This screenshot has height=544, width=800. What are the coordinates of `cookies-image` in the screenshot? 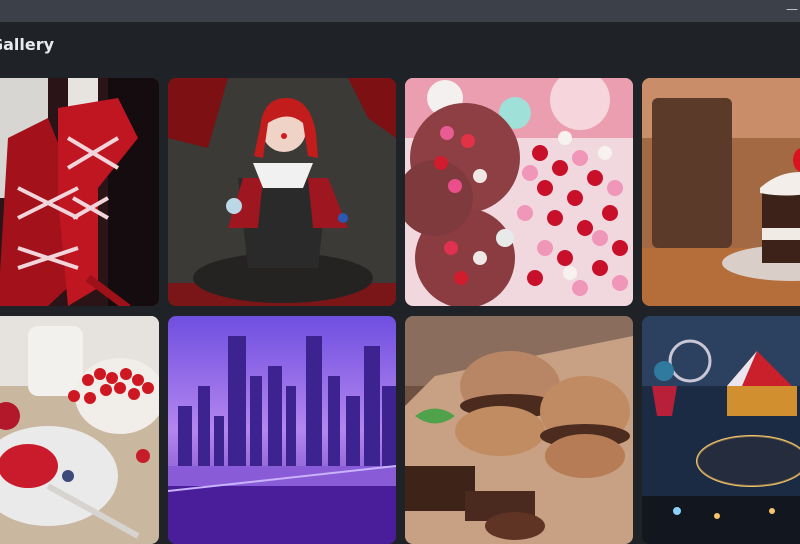 It's located at (519, 192).